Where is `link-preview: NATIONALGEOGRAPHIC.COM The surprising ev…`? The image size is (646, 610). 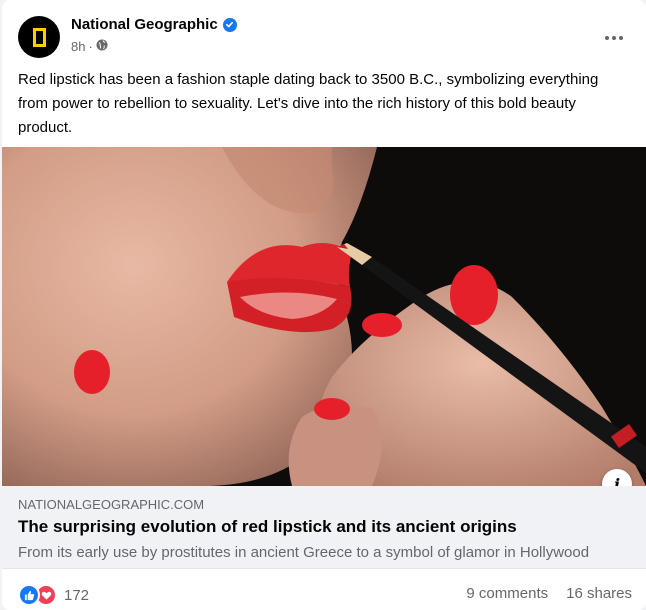
link-preview: NATIONALGEOGRAPHIC.COM The surprising ev… is located at coordinates (324, 527).